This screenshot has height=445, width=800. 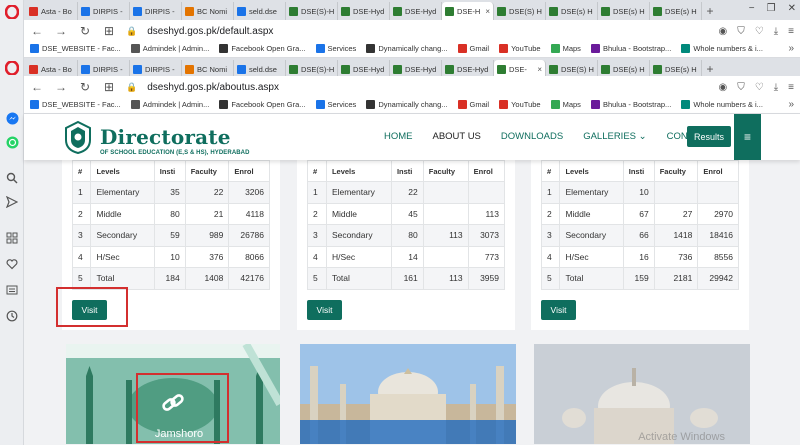 What do you see at coordinates (468, 11) in the screenshot?
I see `browser-tab: DSE-H ×` at bounding box center [468, 11].